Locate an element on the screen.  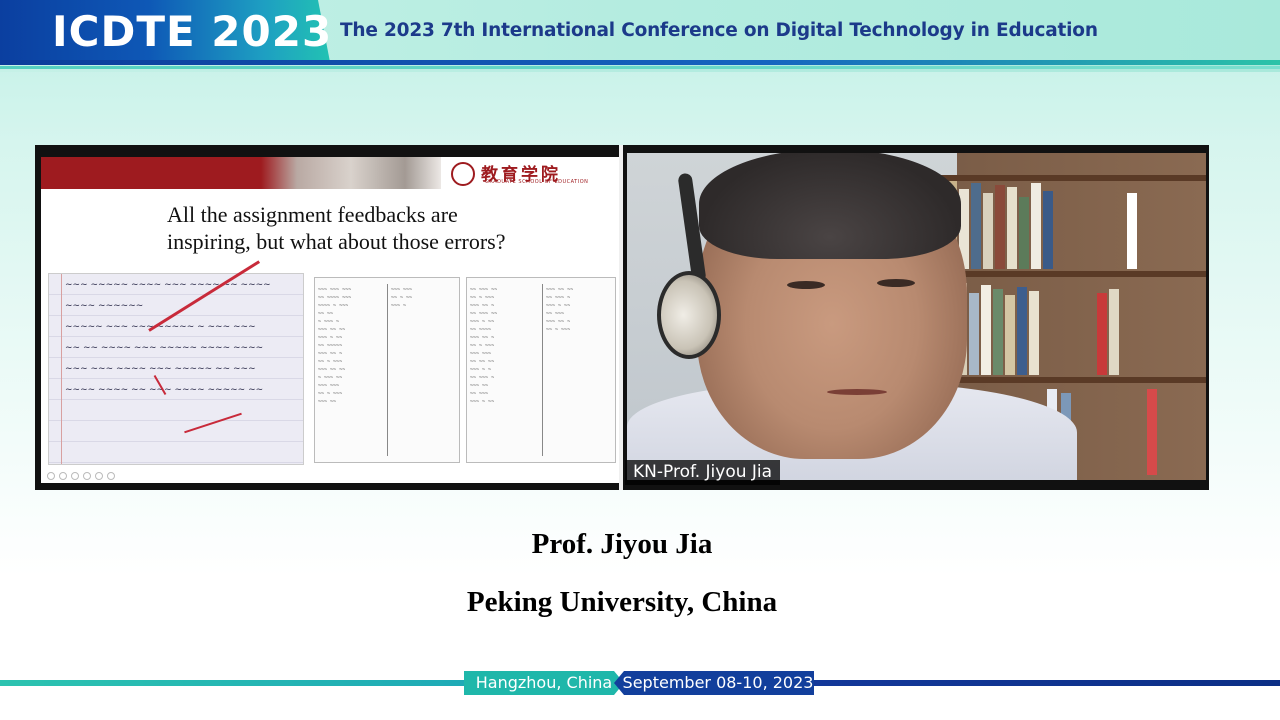
header-divider-accent is located at coordinates (640, 67).